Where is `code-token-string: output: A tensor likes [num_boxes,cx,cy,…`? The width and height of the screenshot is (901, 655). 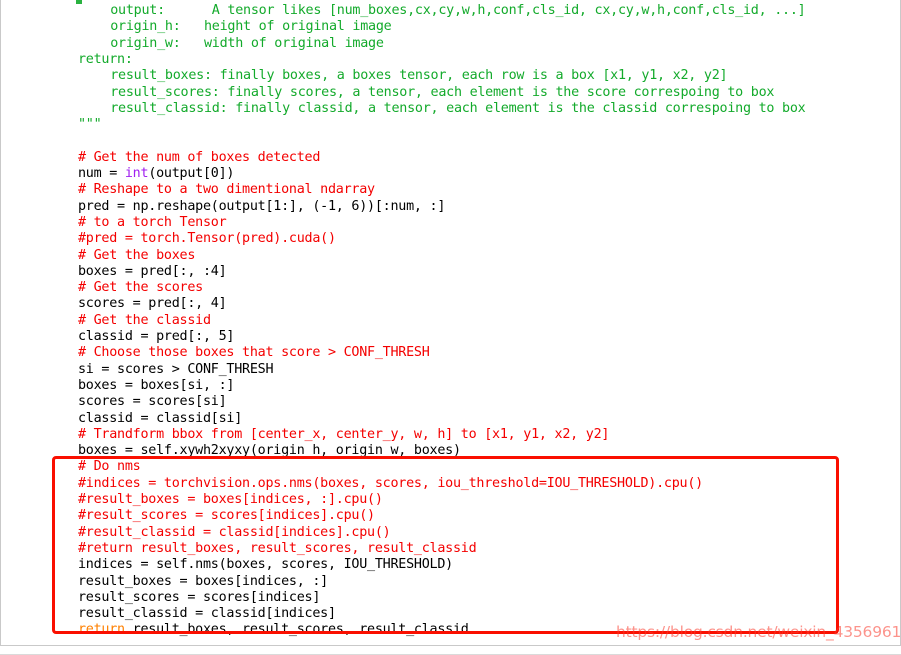 code-token-string: output: A tensor likes [num_boxes,cx,cy,… is located at coordinates (458, 10).